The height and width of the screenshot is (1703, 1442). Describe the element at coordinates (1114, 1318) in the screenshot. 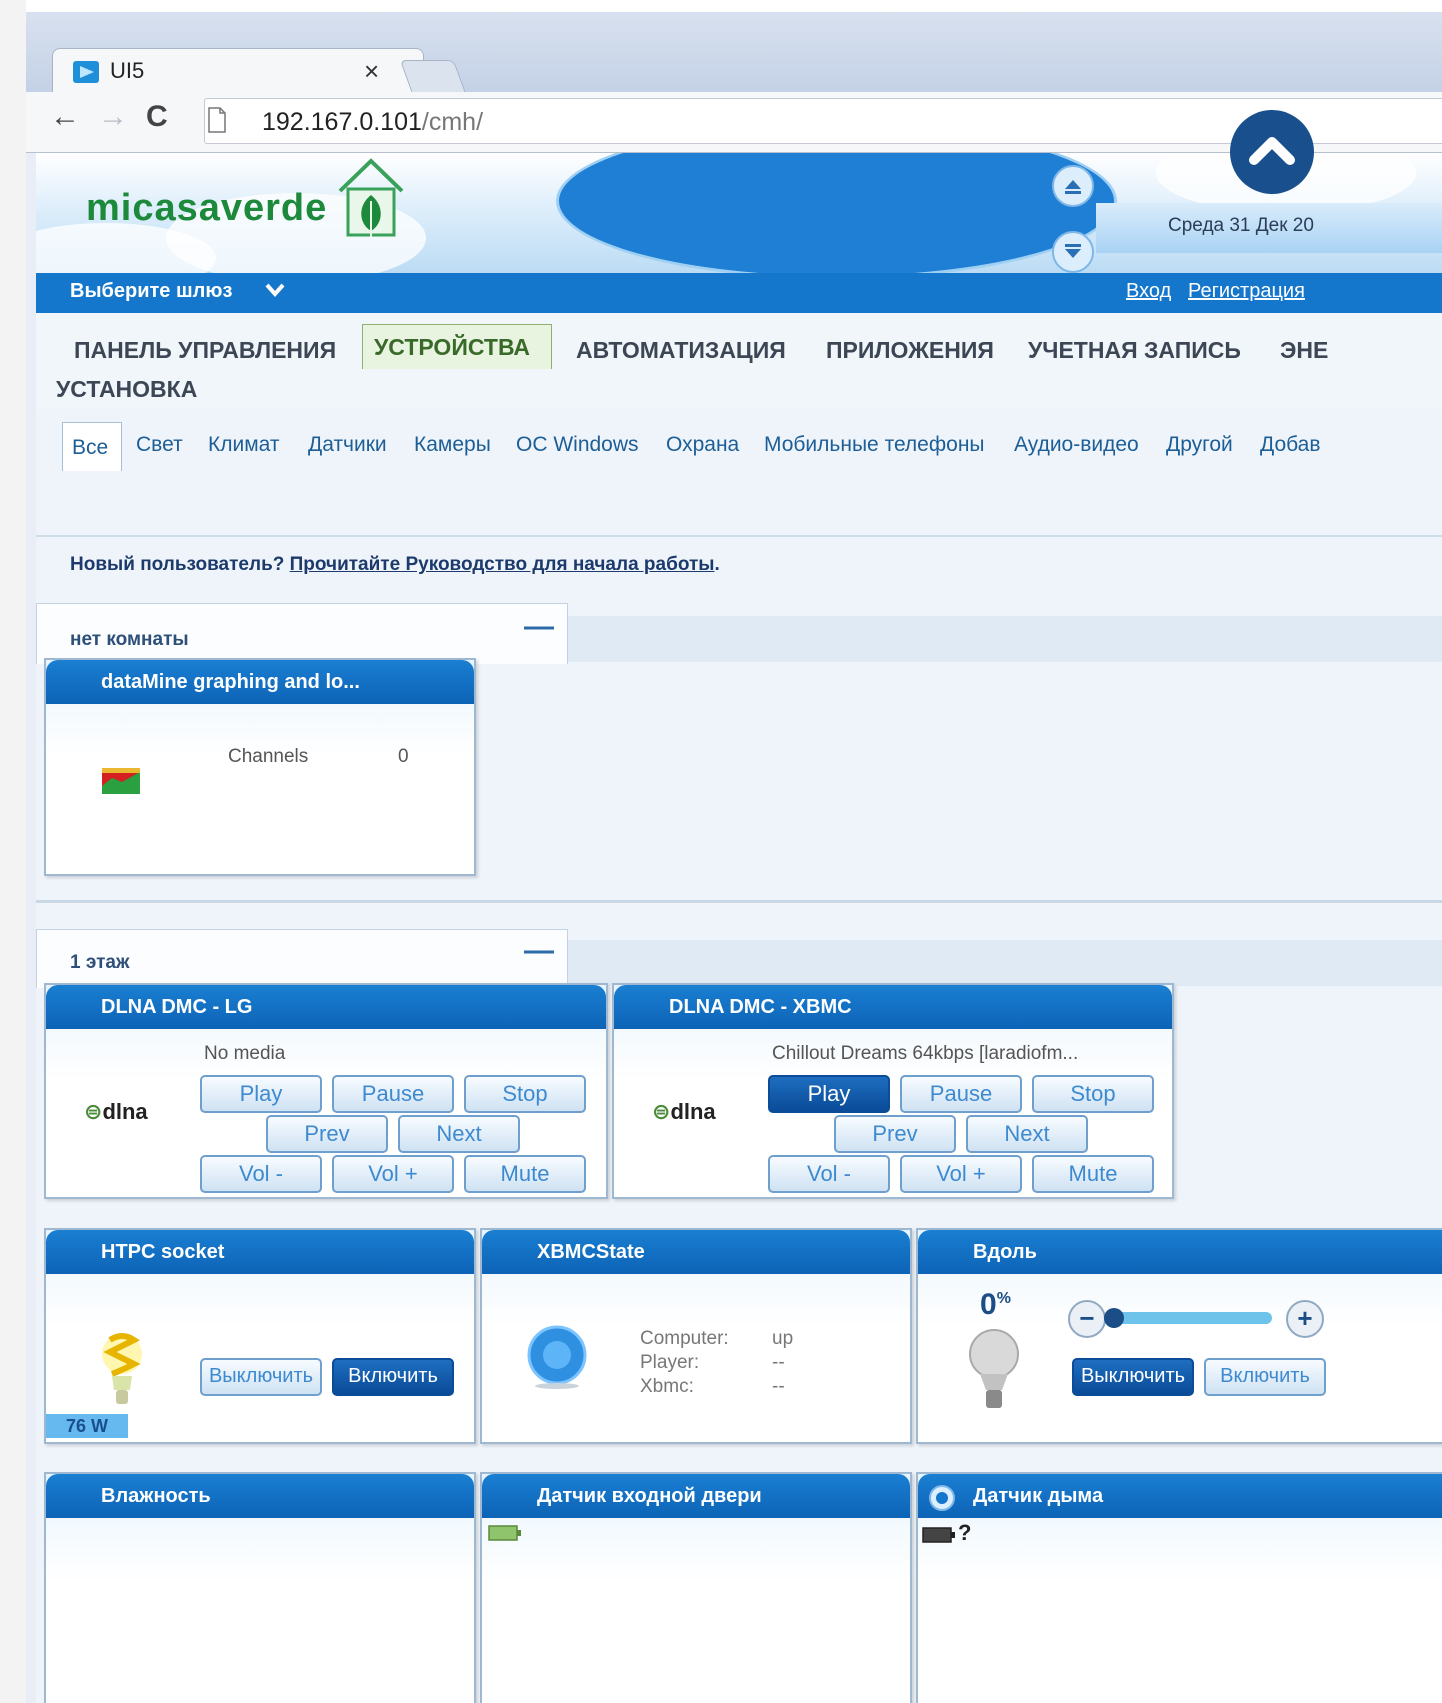

I see `dimmer-slider-handle` at that location.